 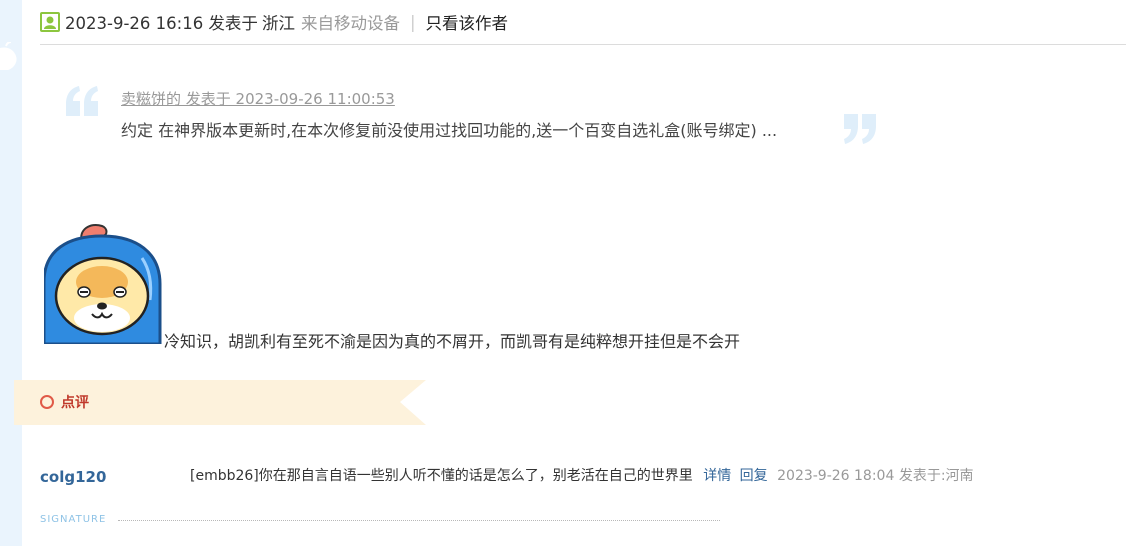 What do you see at coordinates (75, 403) in the screenshot?
I see `comment-label-text: 点评` at bounding box center [75, 403].